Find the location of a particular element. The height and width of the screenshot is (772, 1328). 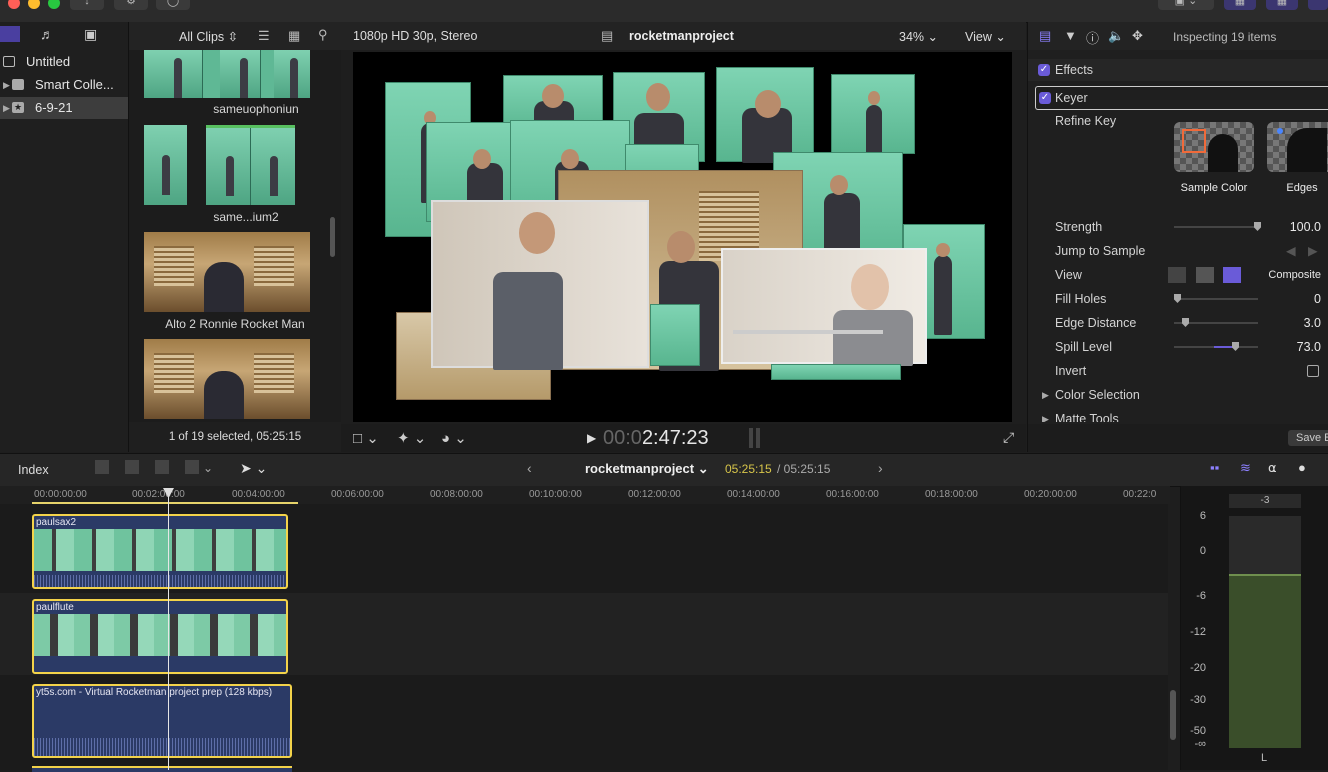

timeline-scrollbar is located at coordinates (1173, 715).